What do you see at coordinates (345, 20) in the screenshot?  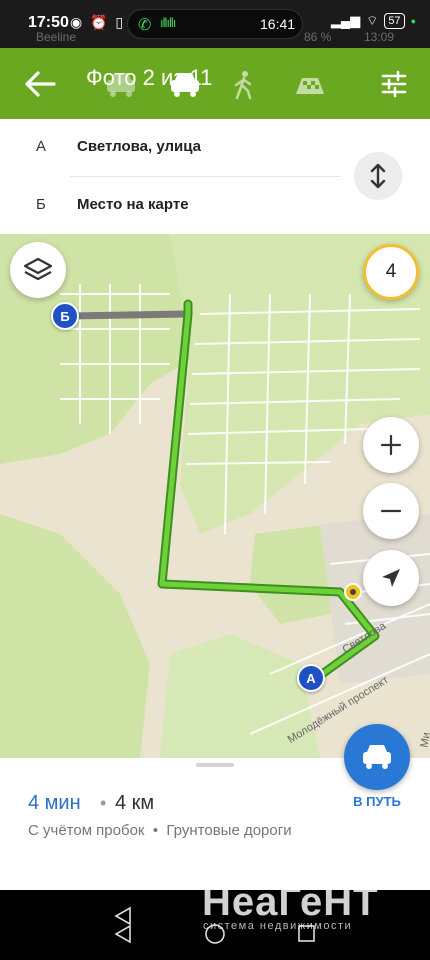 I see `signal-icon: ▂▄▆` at bounding box center [345, 20].